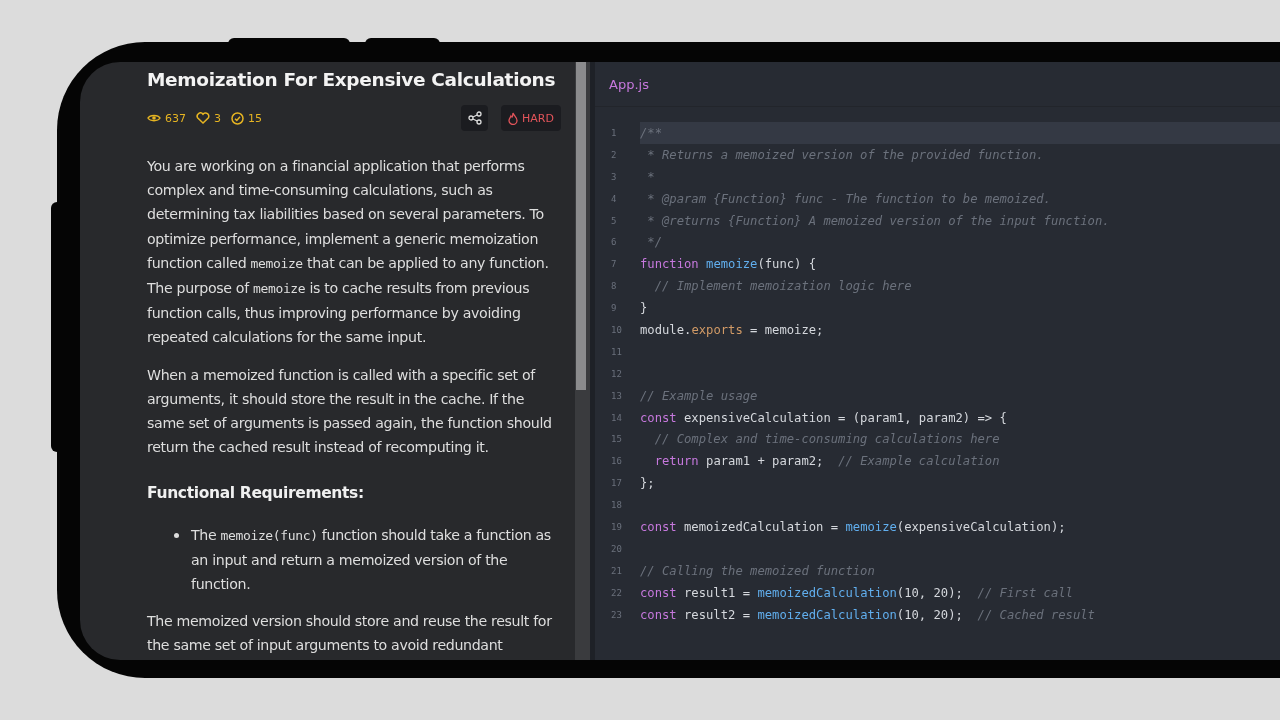 This screenshot has width=1280, height=720. Describe the element at coordinates (616, 330) in the screenshot. I see `line-number: 10` at that location.